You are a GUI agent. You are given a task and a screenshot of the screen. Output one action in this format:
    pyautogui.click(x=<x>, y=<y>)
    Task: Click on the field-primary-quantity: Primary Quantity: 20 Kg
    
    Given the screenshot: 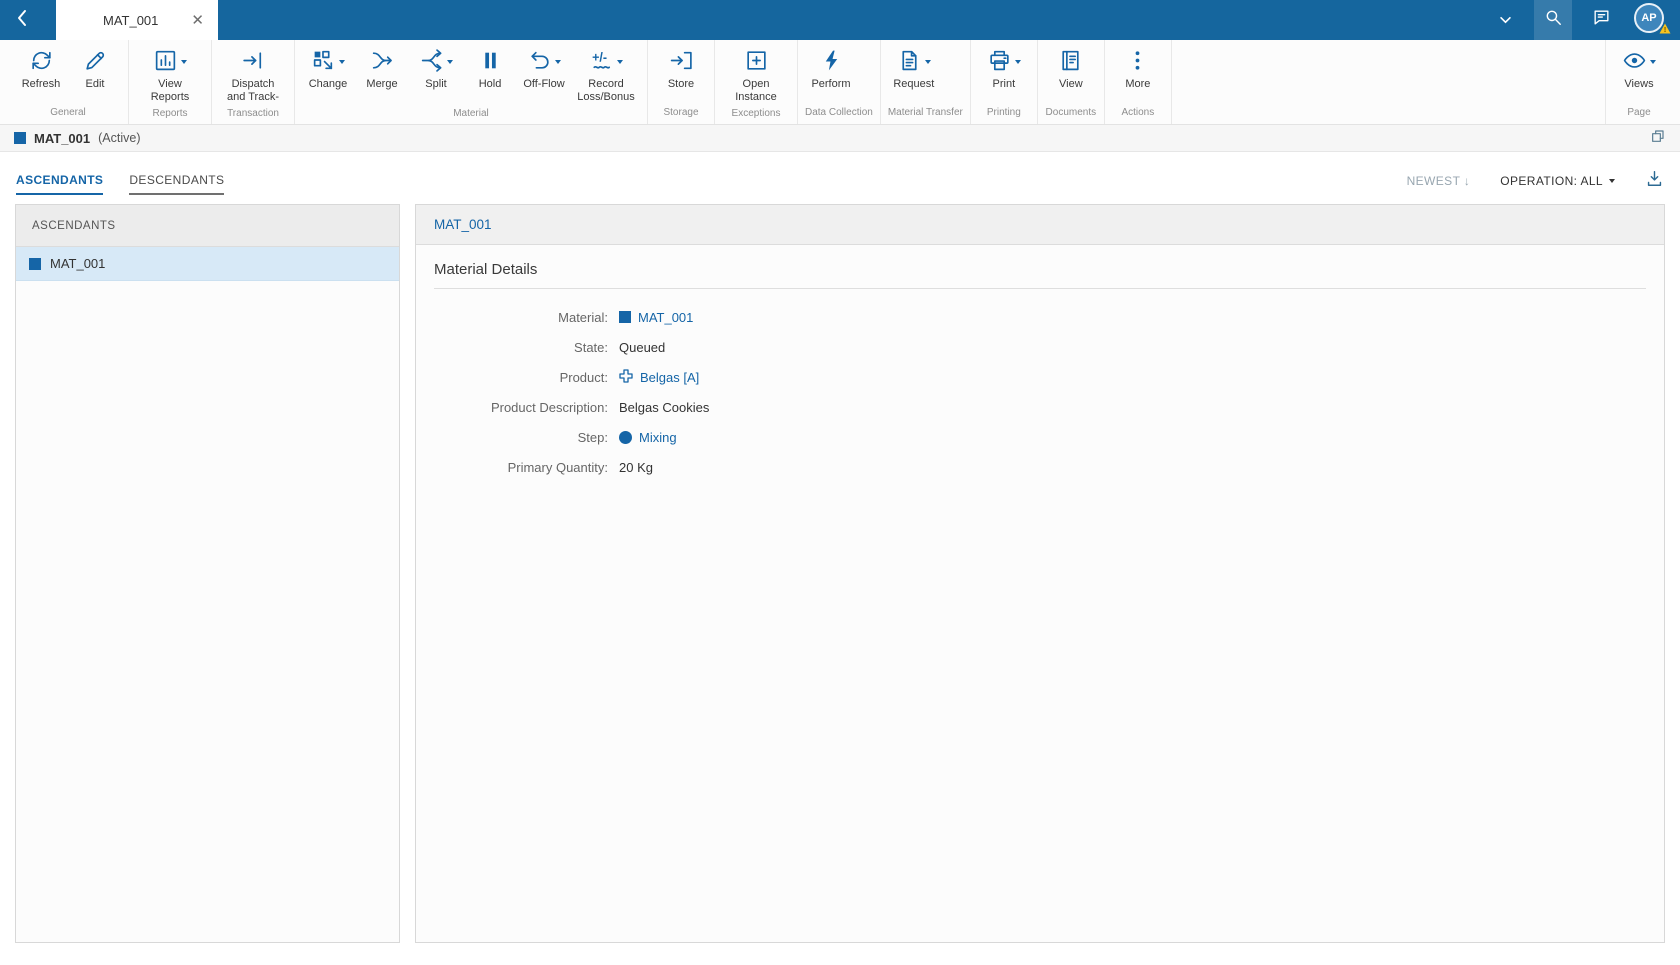 What is the action you would take?
    pyautogui.click(x=1040, y=467)
    